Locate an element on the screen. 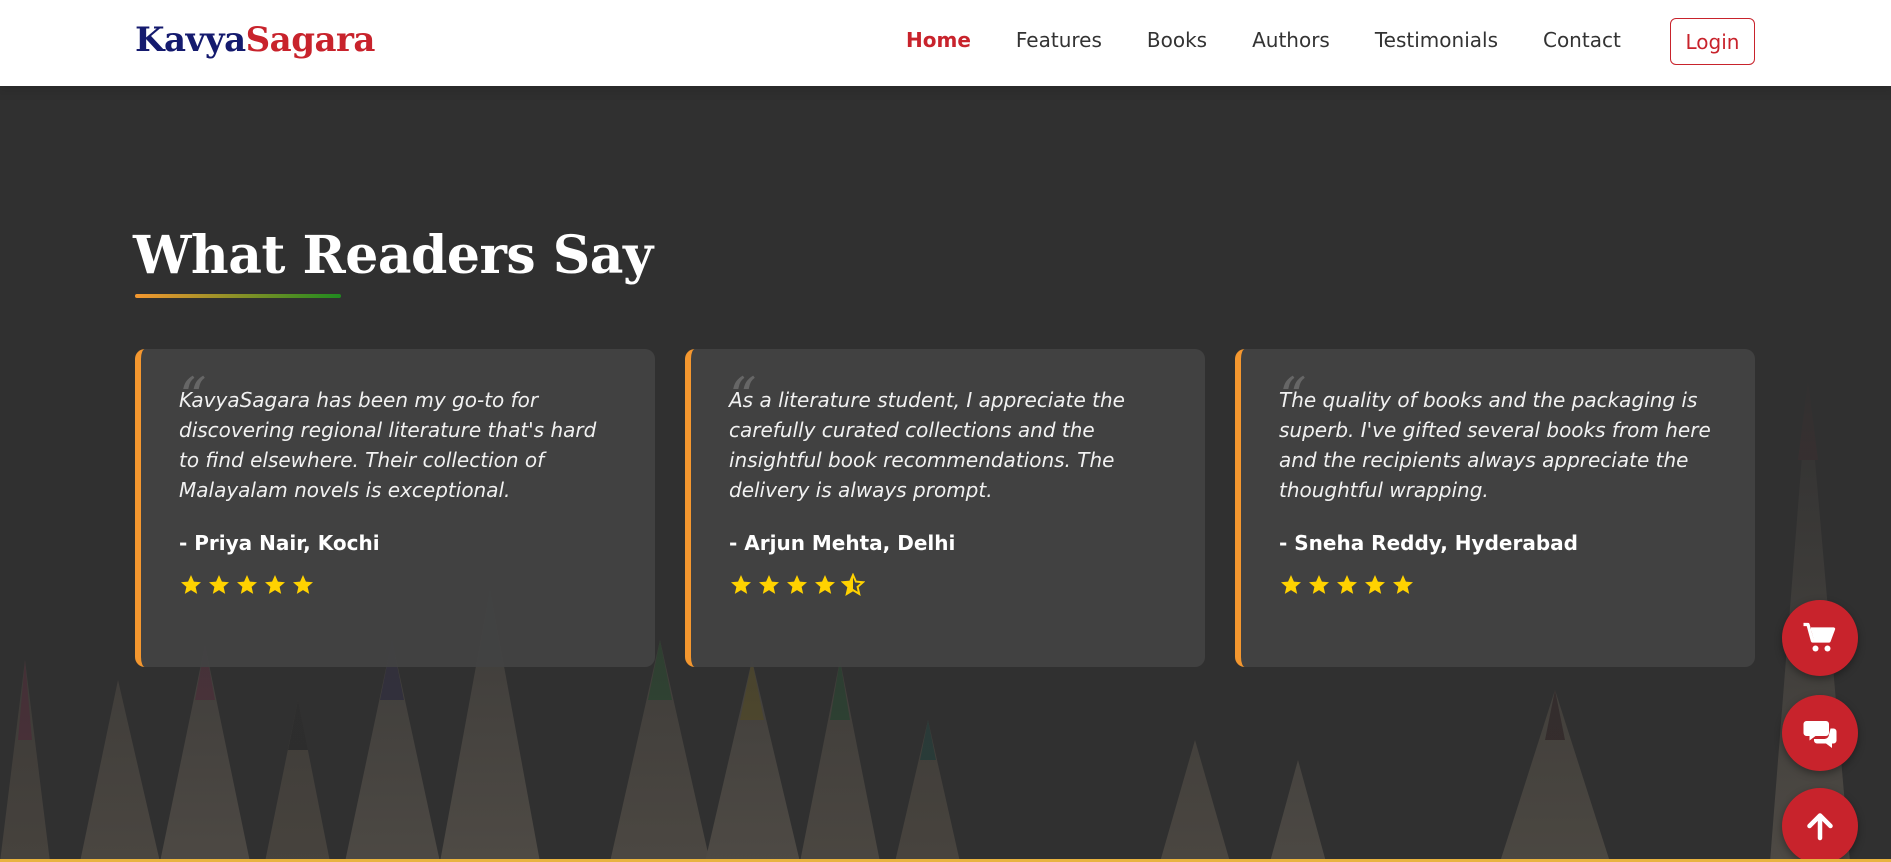 The width and height of the screenshot is (1891, 862). cart-button is located at coordinates (1820, 638).